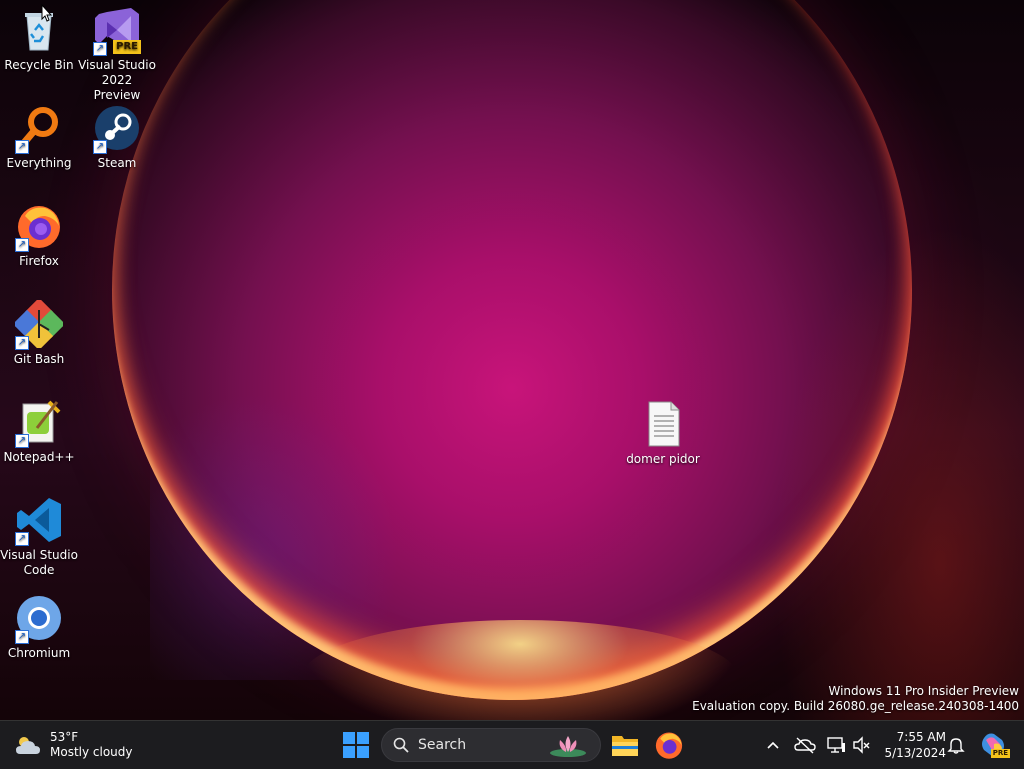 Image resolution: width=1024 pixels, height=769 pixels. What do you see at coordinates (39, 163) in the screenshot?
I see `desktop-icon-label: Everything` at bounding box center [39, 163].